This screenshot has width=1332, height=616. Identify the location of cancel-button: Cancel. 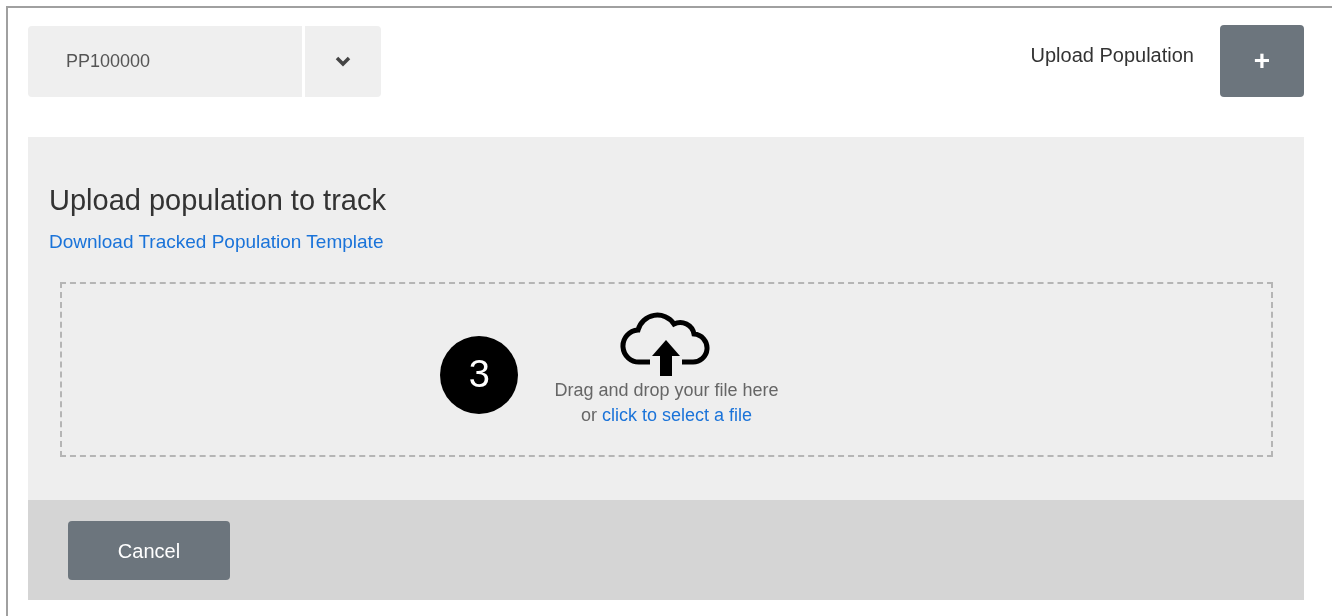
(149, 550).